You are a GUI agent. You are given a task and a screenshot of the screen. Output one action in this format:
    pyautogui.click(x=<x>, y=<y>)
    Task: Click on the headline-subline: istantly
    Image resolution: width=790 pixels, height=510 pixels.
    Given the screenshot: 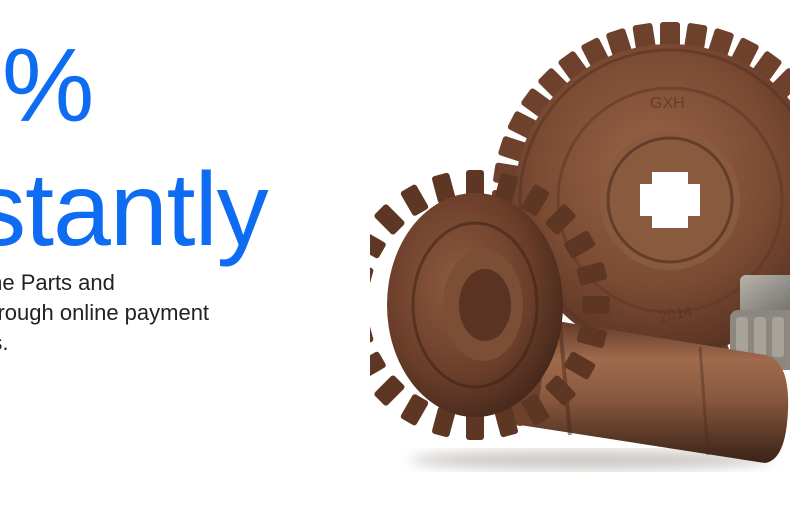 What is the action you would take?
    pyautogui.click(x=134, y=210)
    